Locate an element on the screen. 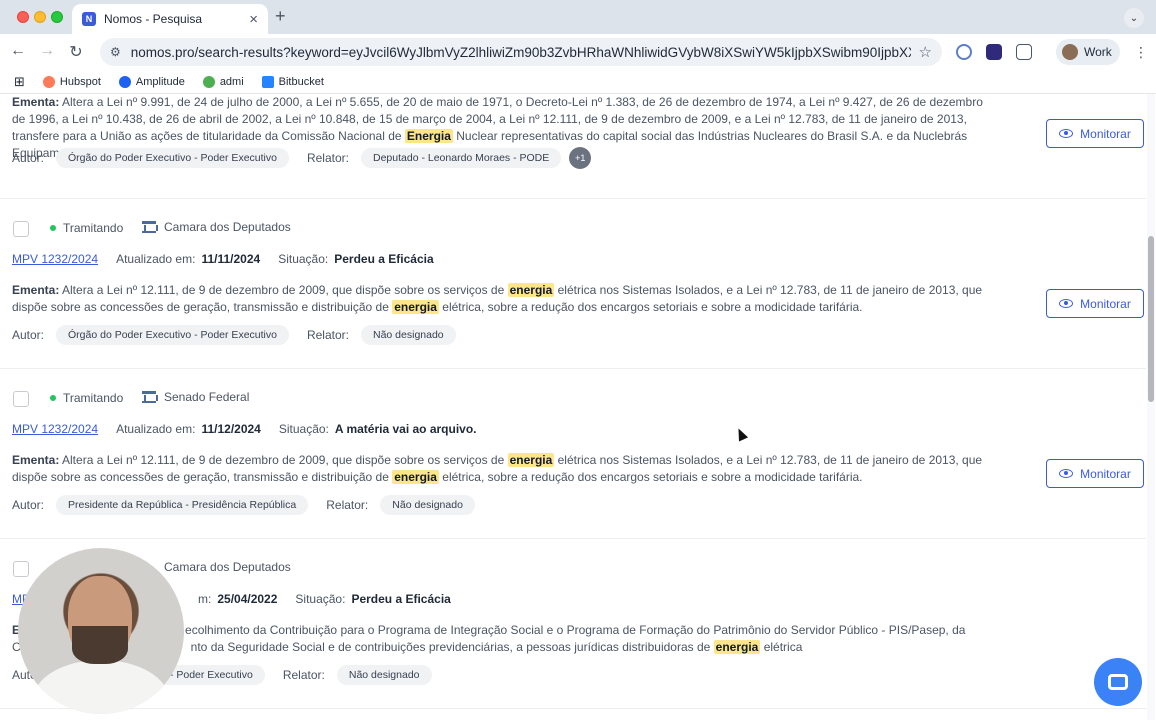  browser-tab-strip: N Nomos - Pesquisa × + ⌄ is located at coordinates (578, 17).